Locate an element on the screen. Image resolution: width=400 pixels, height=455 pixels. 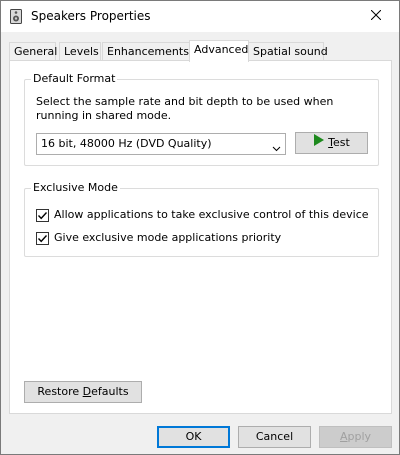
dialog-footer: OK Cancel Apply is located at coordinates (200, 437).